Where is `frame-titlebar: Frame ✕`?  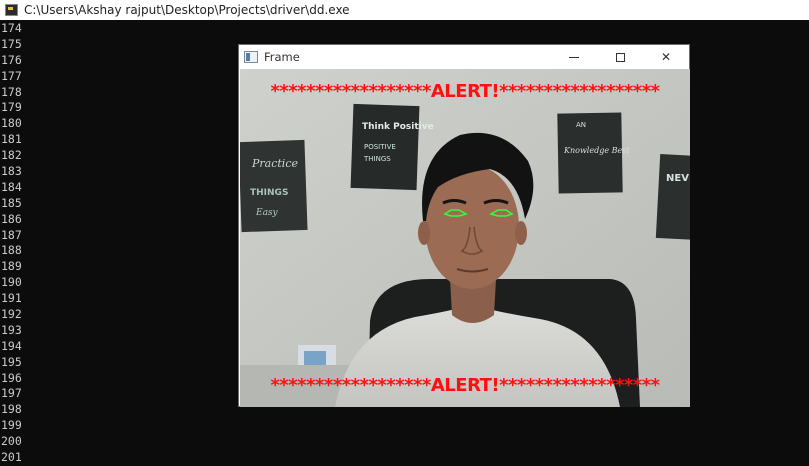 frame-titlebar: Frame ✕ is located at coordinates (464, 57).